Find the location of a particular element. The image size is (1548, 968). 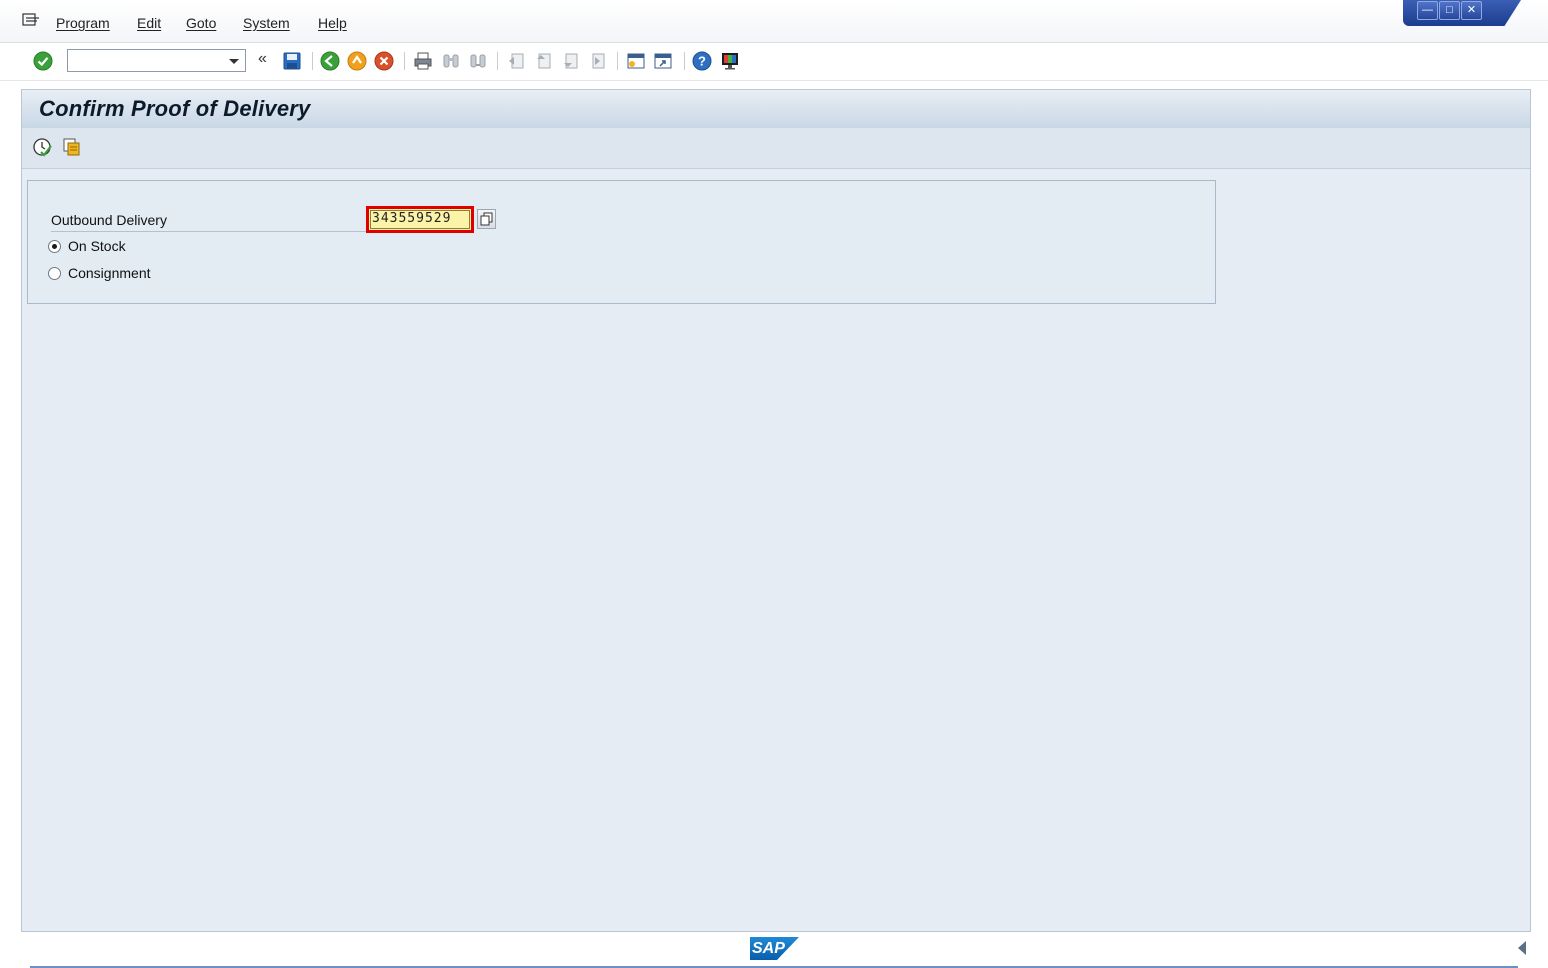

minimize-icon: — is located at coordinates (1427, 10).